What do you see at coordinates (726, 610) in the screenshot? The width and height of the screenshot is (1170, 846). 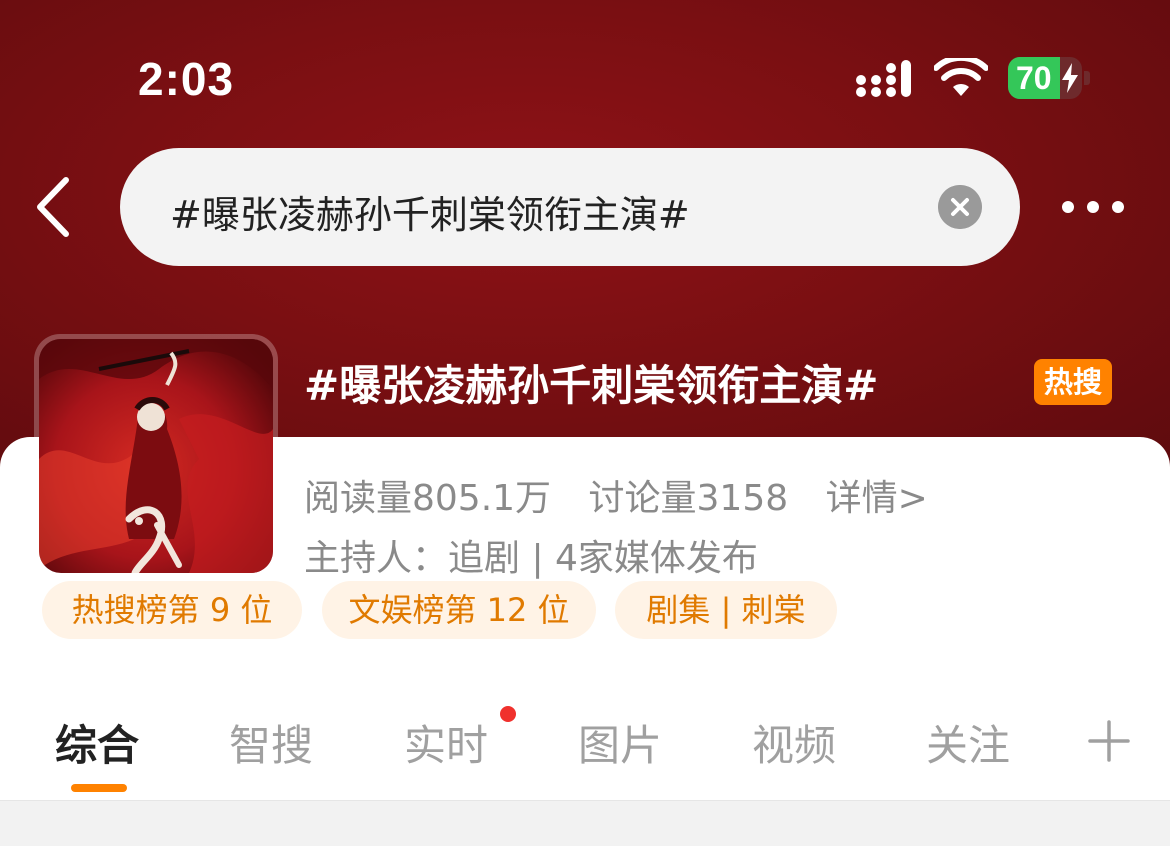 I see `tag-drama: 剧集 | 刺棠` at bounding box center [726, 610].